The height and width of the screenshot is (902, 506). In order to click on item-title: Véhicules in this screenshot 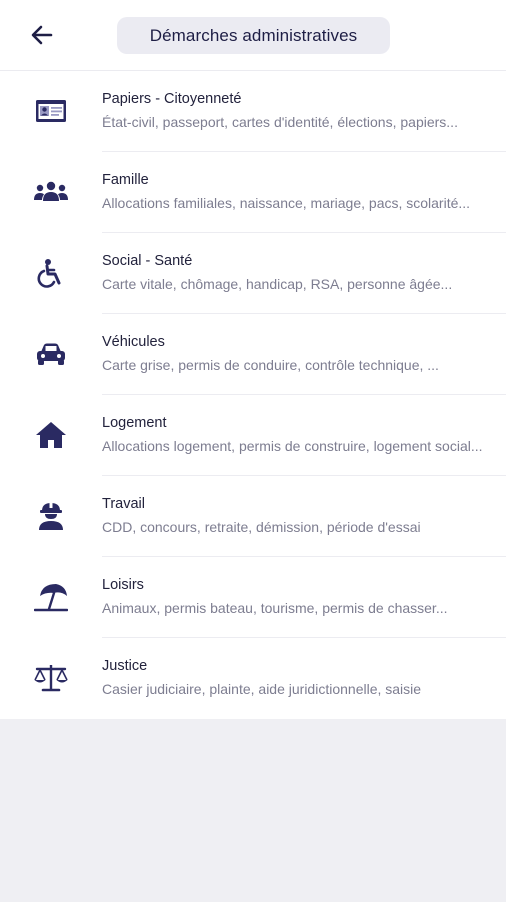, I will do `click(133, 342)`.